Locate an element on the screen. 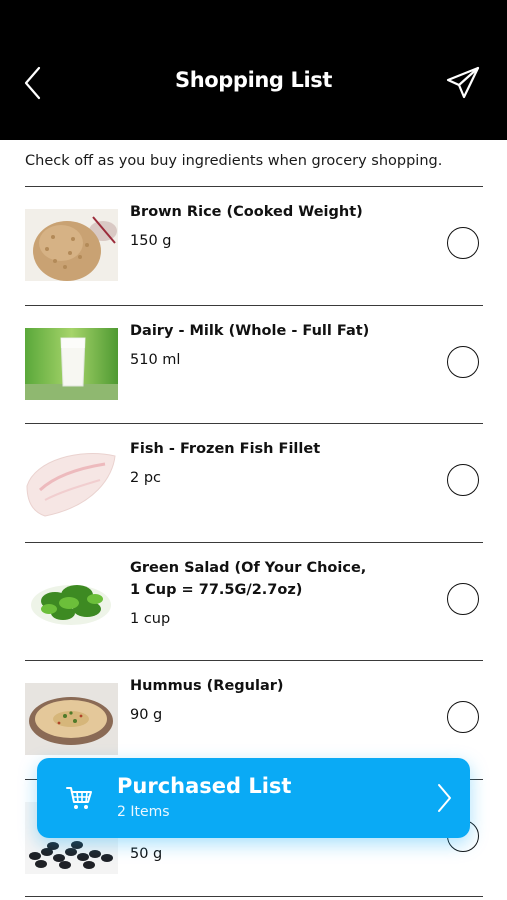  item-quantity: 510 ml is located at coordinates (155, 359).